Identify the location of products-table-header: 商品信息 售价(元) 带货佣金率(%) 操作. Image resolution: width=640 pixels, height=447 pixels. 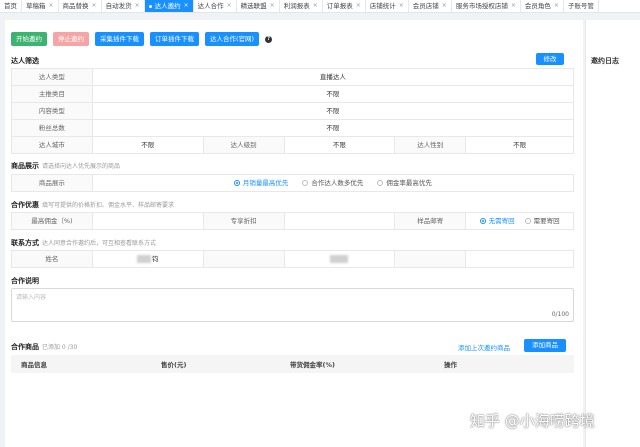
(292, 364).